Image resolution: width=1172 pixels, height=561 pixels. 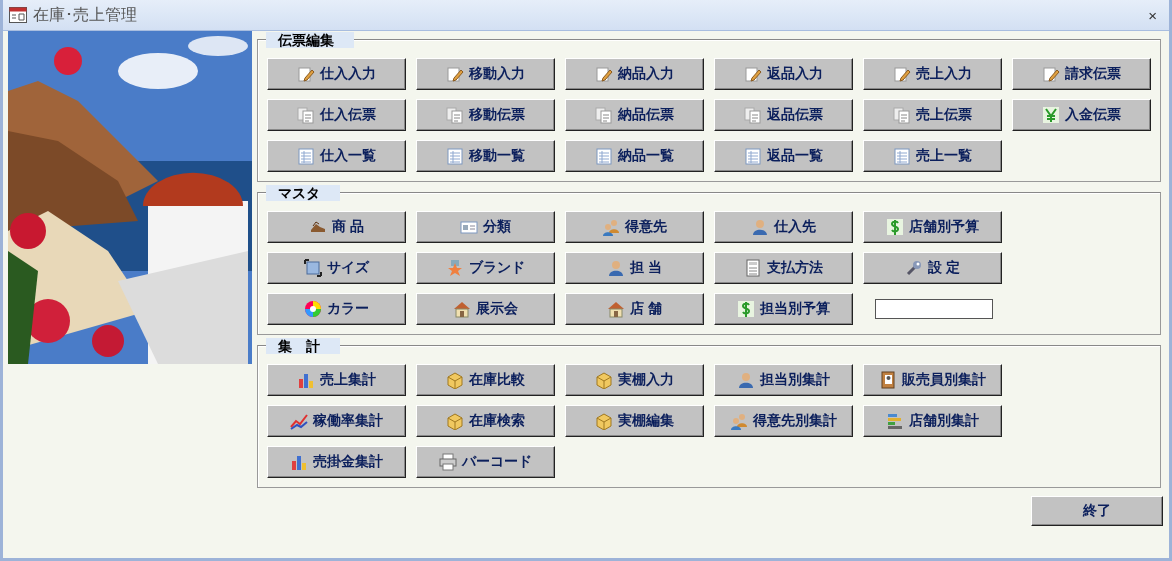 What do you see at coordinates (18, 15) in the screenshot?
I see `form-icon` at bounding box center [18, 15].